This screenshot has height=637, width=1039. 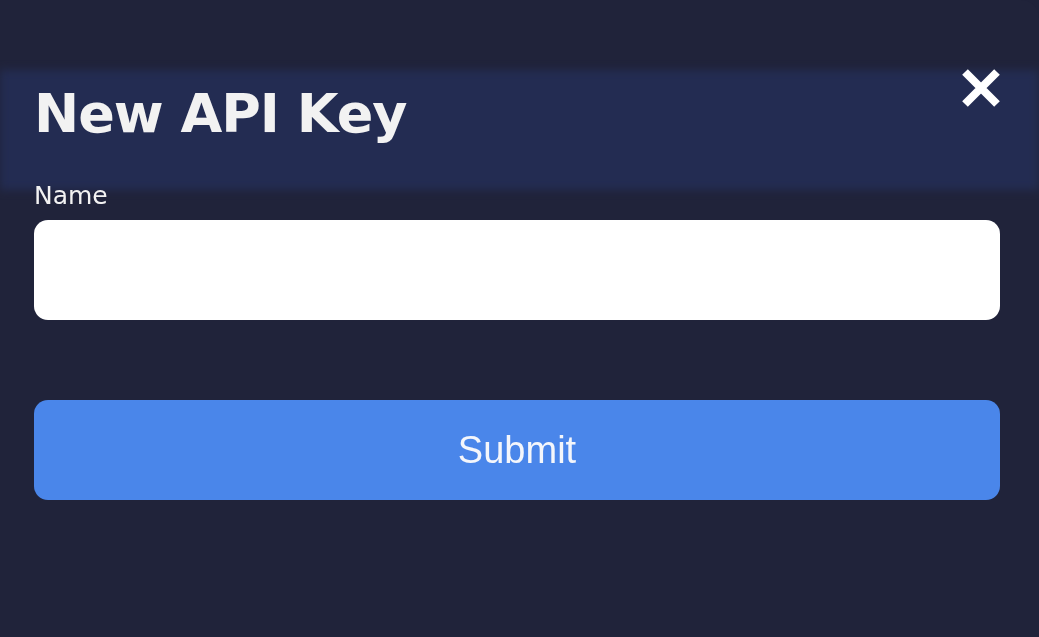 What do you see at coordinates (220, 113) in the screenshot?
I see `dialog-title: New API Key` at bounding box center [220, 113].